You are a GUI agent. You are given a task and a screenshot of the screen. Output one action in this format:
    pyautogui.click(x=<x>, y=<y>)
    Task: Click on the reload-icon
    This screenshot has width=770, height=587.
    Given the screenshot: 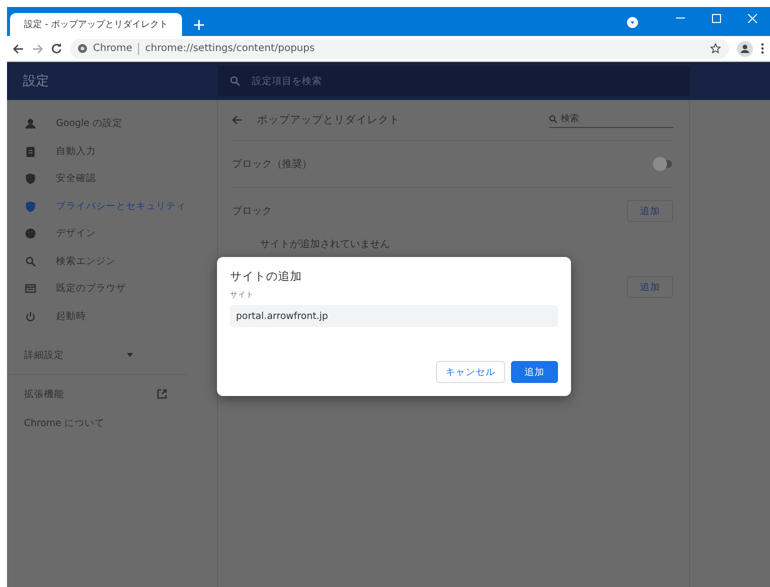 What is the action you would take?
    pyautogui.click(x=56, y=48)
    